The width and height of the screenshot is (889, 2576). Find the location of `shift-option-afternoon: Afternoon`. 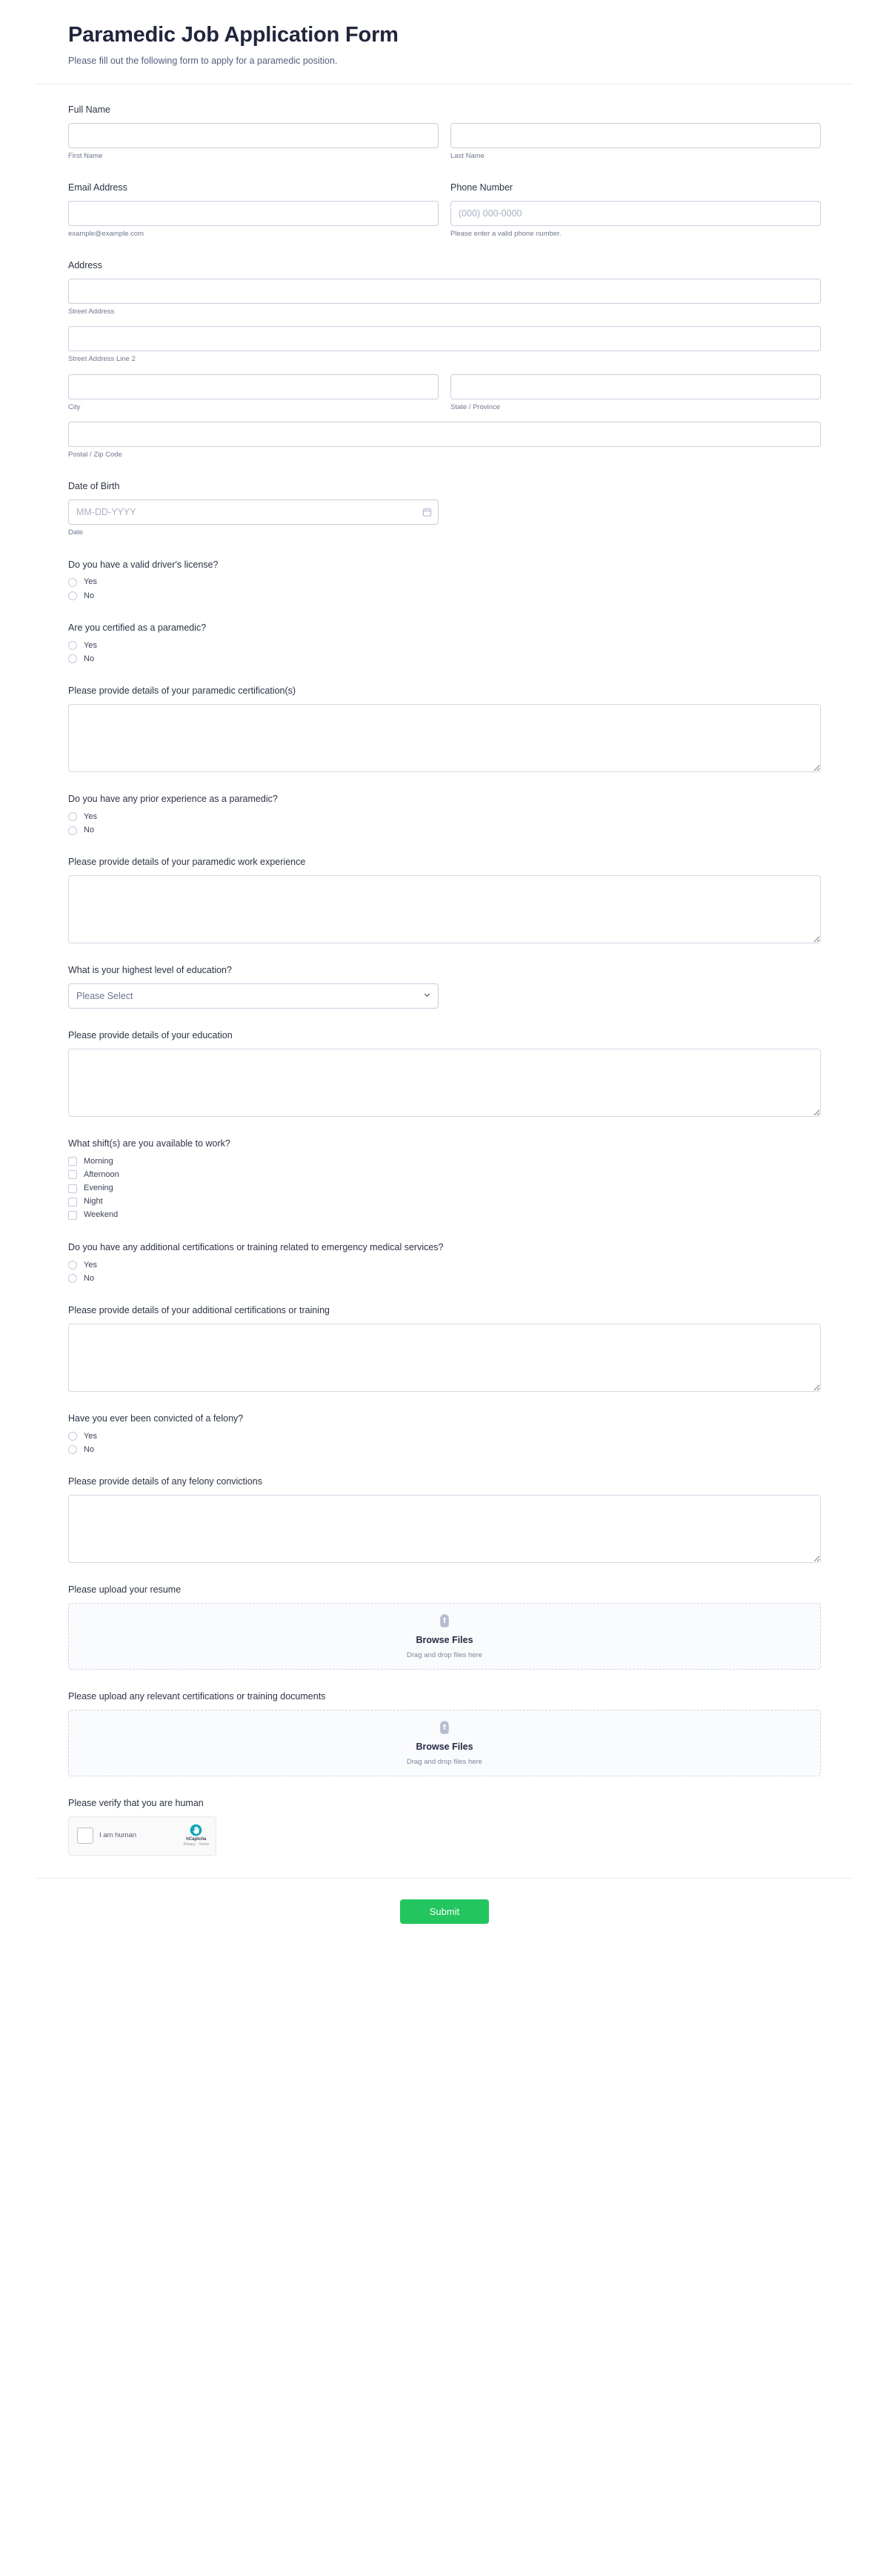

shift-option-afternoon: Afternoon is located at coordinates (444, 1175).